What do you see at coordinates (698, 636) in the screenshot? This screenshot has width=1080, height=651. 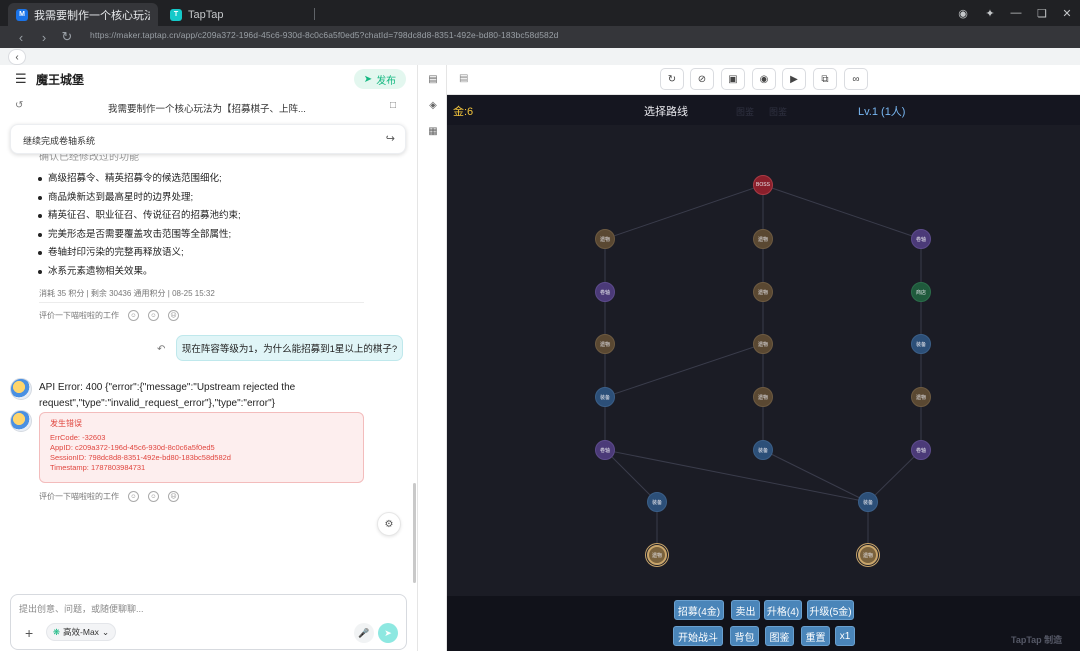 I see `start-battle-button: 开始战斗` at bounding box center [698, 636].